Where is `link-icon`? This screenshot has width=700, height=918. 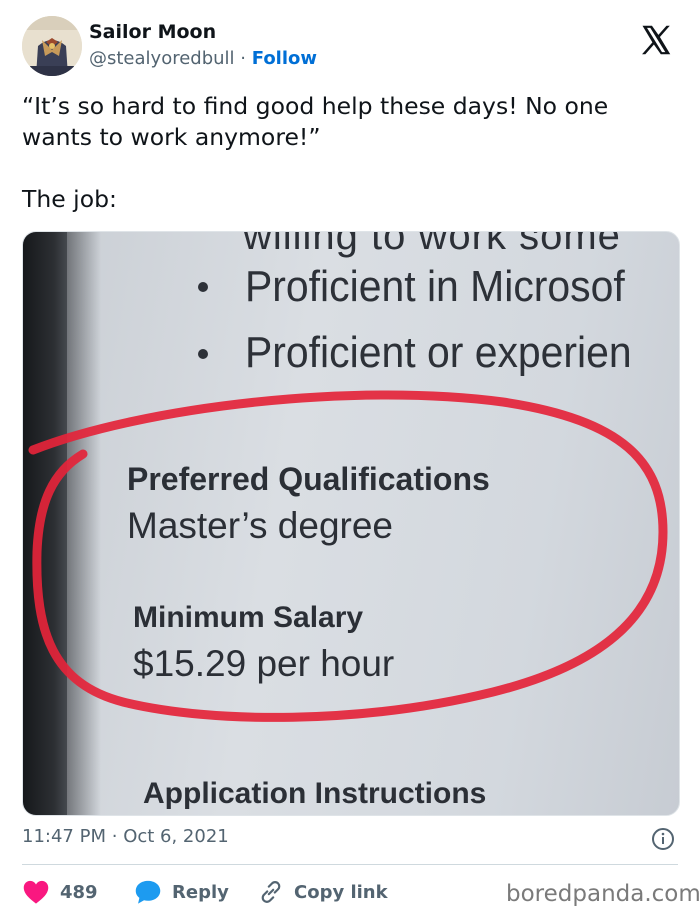 link-icon is located at coordinates (271, 892).